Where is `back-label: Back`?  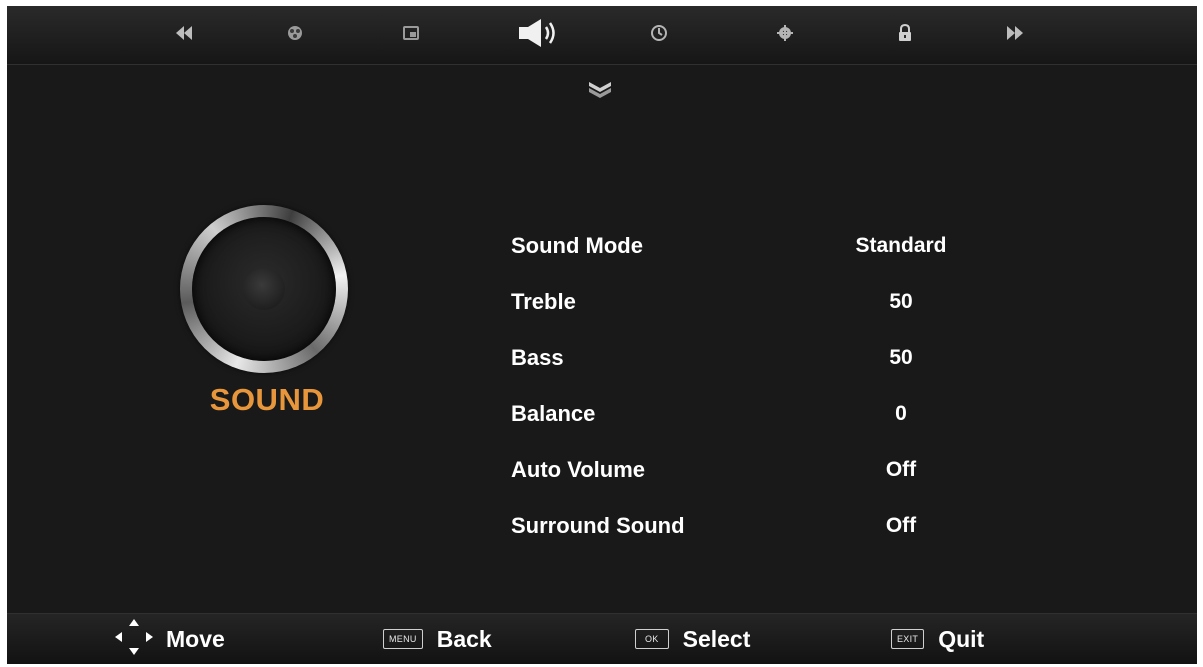
back-label: Back is located at coordinates (464, 638).